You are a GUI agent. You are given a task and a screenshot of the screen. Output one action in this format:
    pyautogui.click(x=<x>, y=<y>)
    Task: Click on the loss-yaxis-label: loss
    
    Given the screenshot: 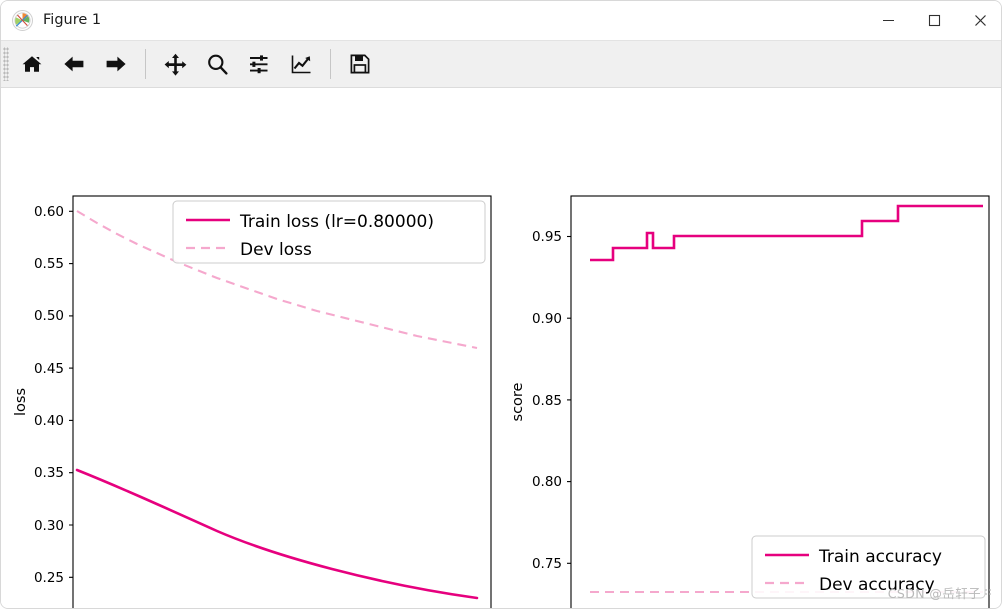 What is the action you would take?
    pyautogui.click(x=21, y=402)
    